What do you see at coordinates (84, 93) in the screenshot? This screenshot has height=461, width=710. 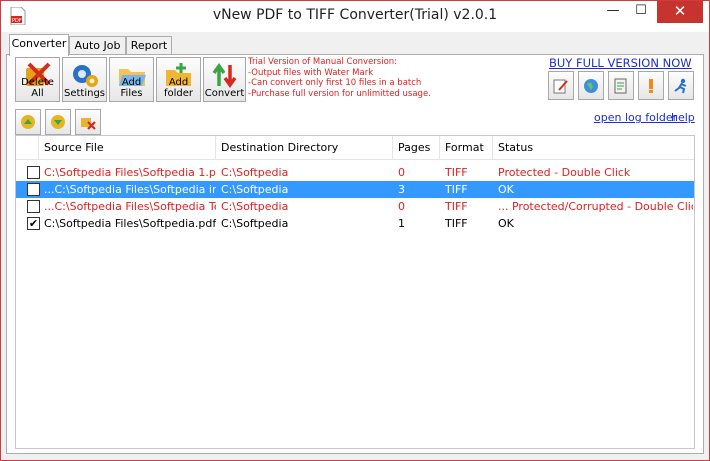 I see `settings-label: Settings` at bounding box center [84, 93].